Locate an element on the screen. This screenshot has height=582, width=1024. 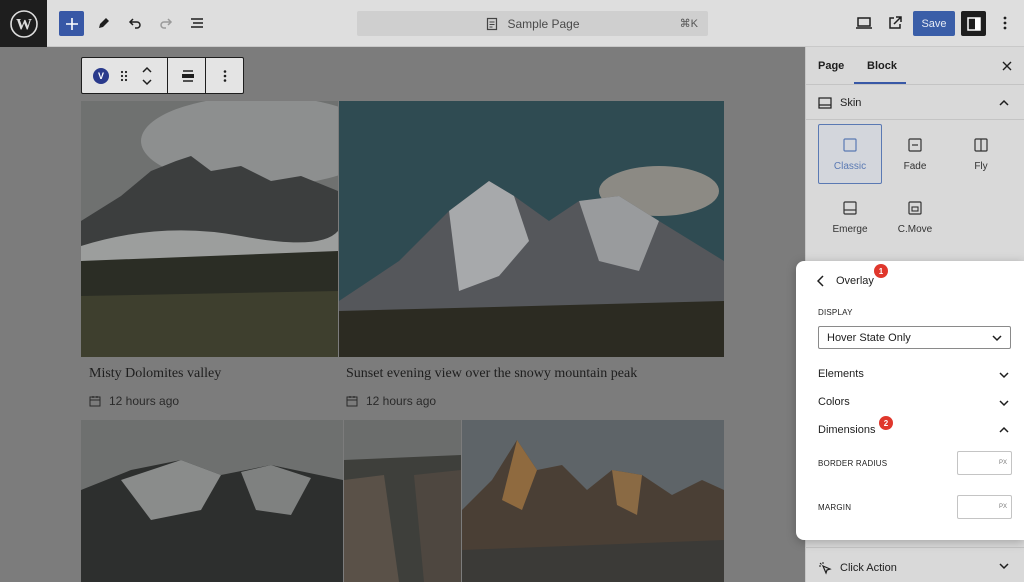
cmove-skin-icon is located at coordinates (915, 207).